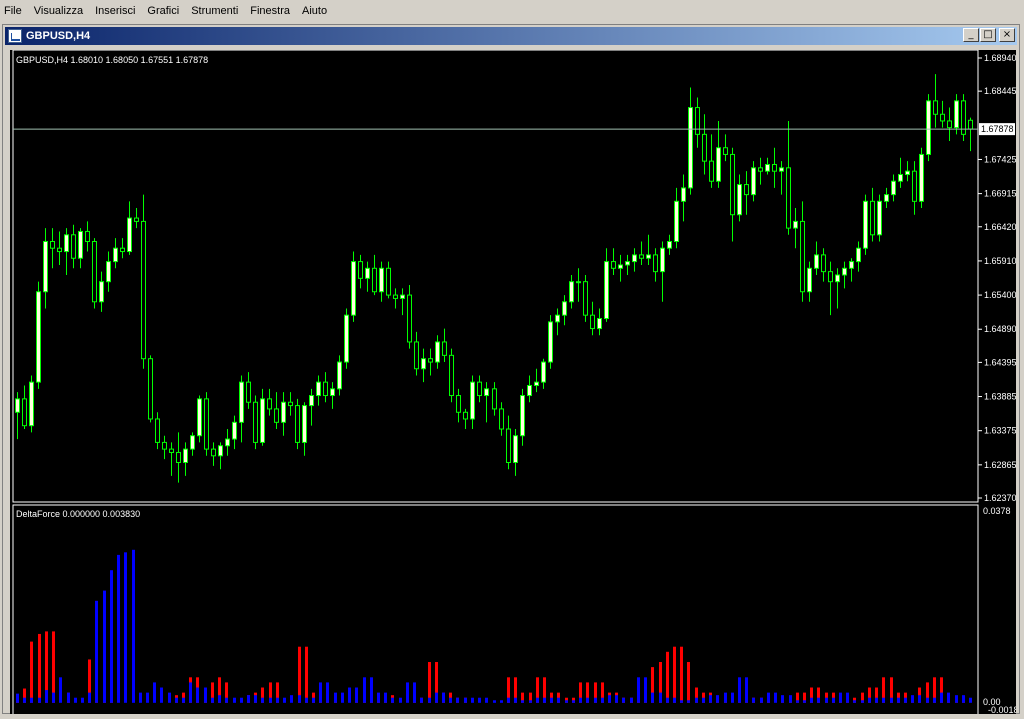 This screenshot has height=719, width=1024. What do you see at coordinates (115, 11) in the screenshot?
I see `menu-insert: Inserisci` at bounding box center [115, 11].